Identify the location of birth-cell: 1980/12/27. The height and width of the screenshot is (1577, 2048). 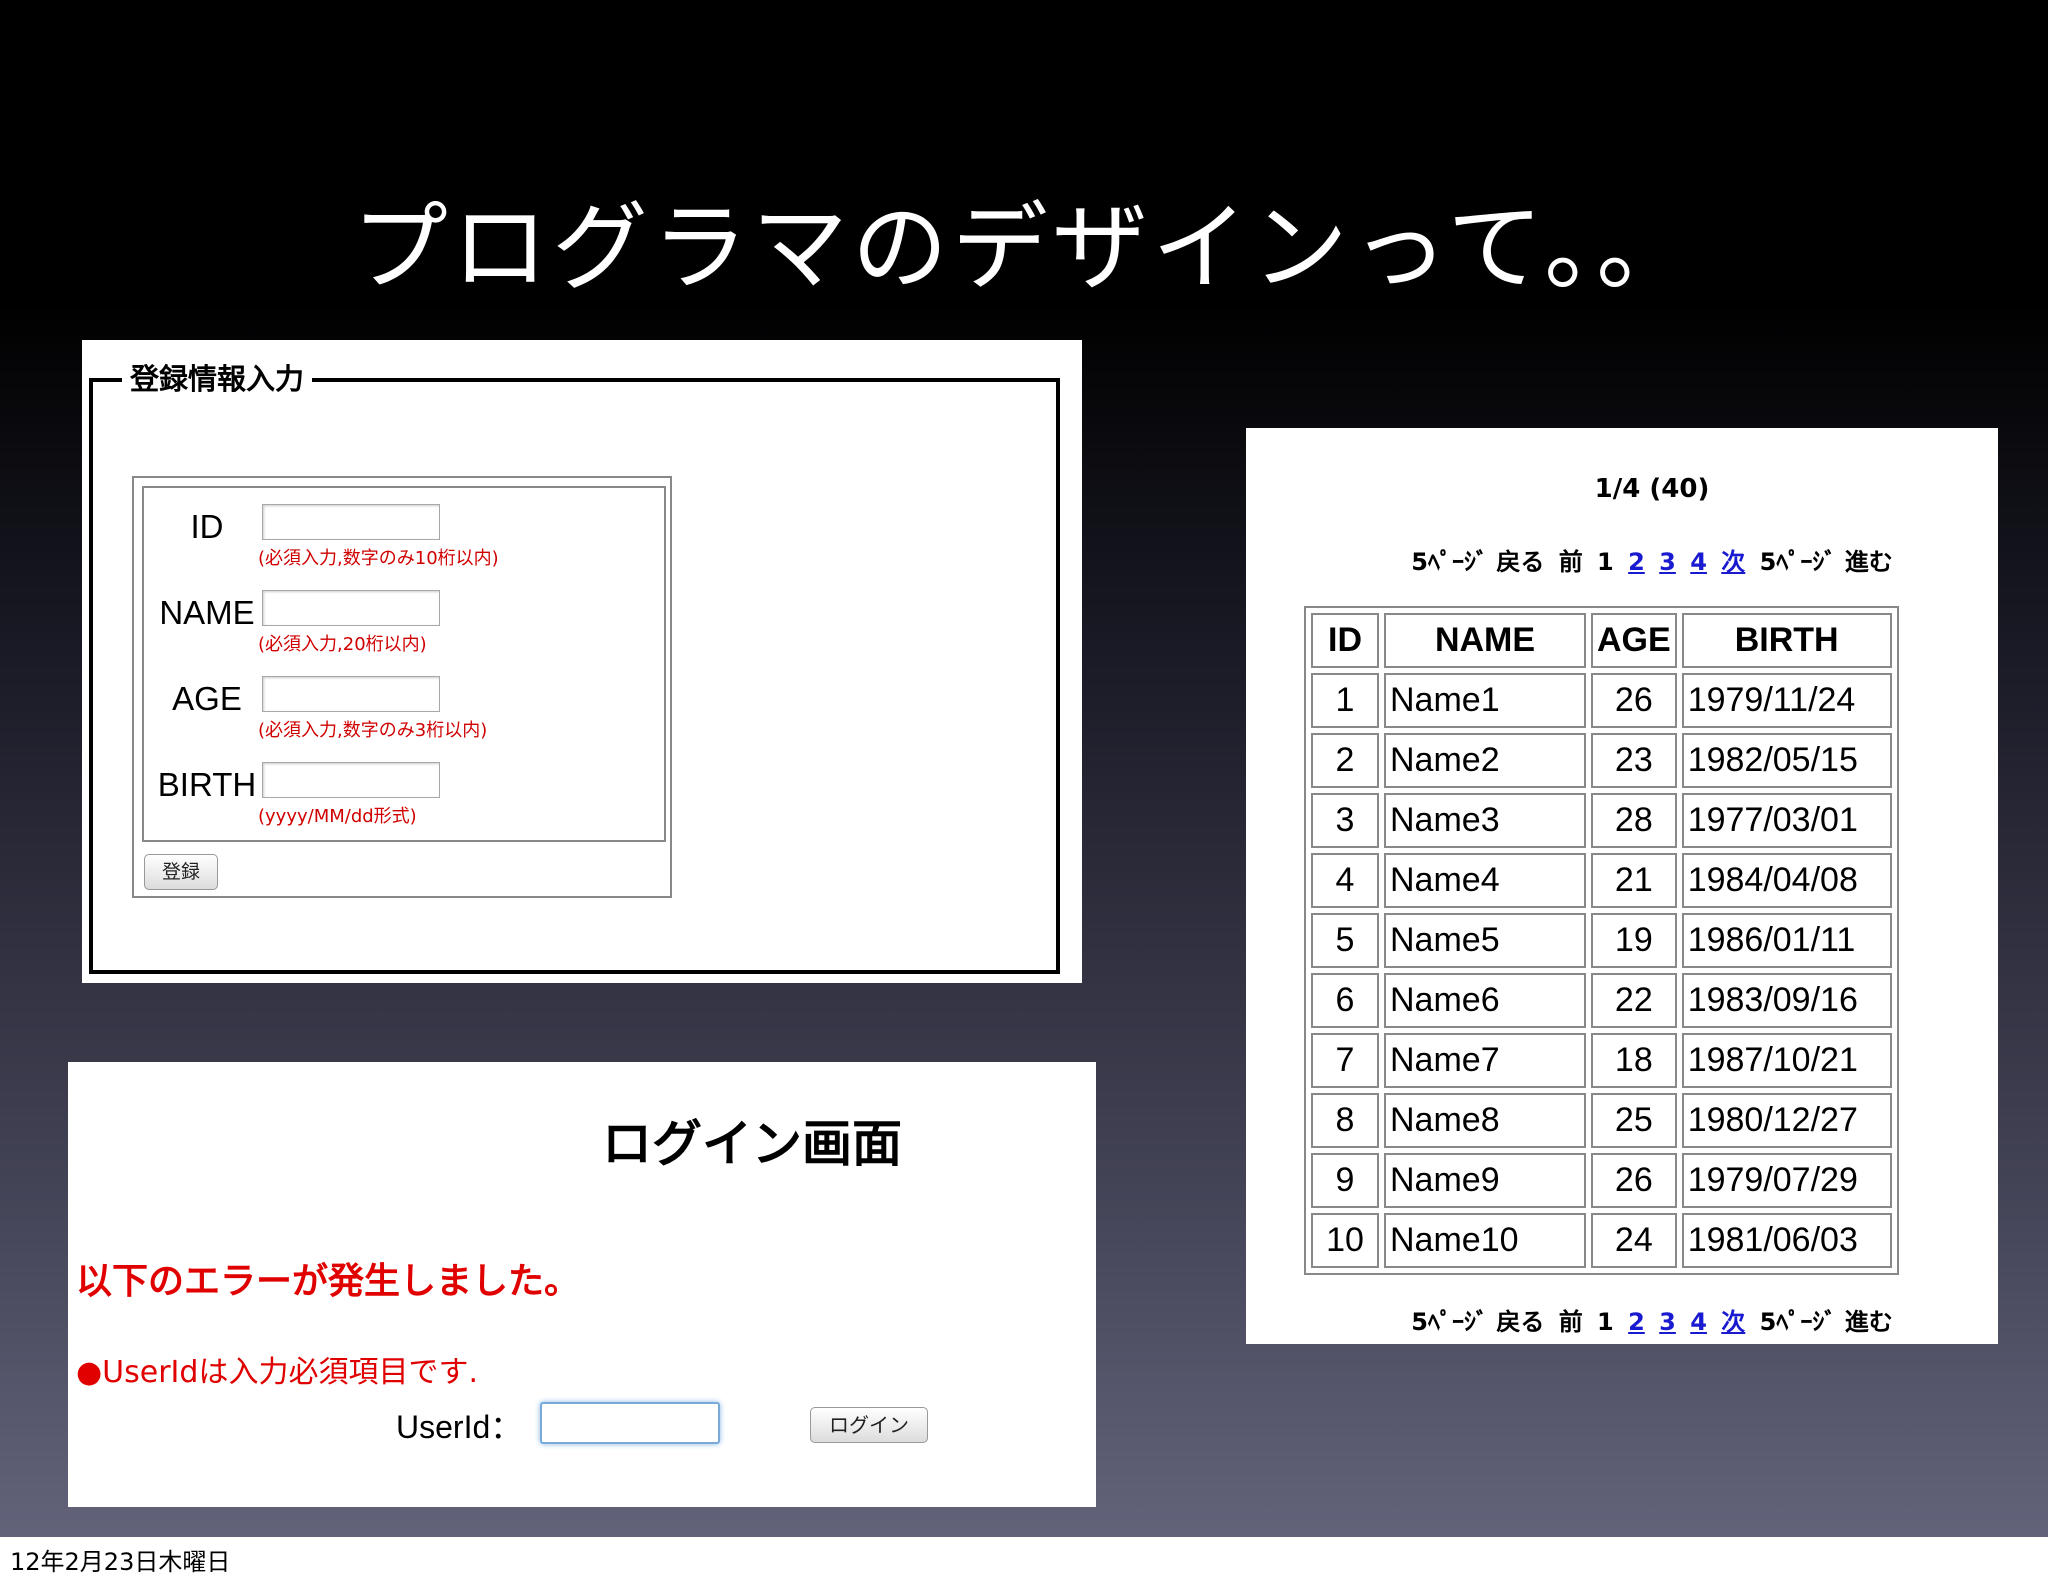
(1786, 1120).